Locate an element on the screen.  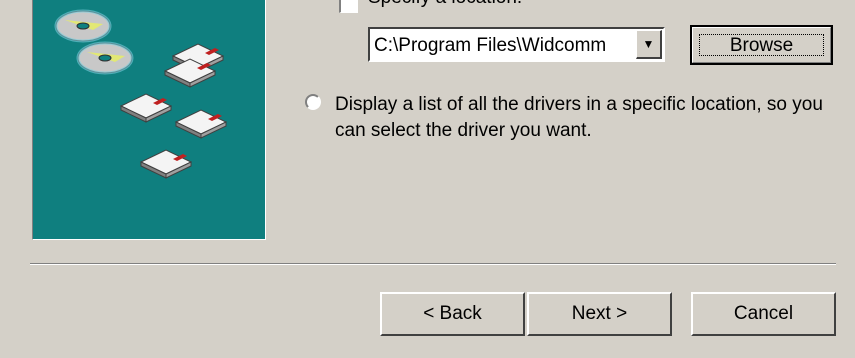
location-value: C:\Program Files\Widcomm is located at coordinates (490, 46).